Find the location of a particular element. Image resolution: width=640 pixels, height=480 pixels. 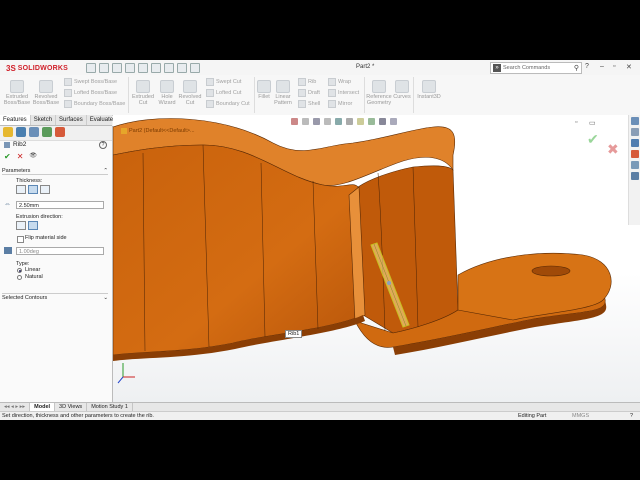

collapse-icon: ⌃ is located at coordinates (105, 171).